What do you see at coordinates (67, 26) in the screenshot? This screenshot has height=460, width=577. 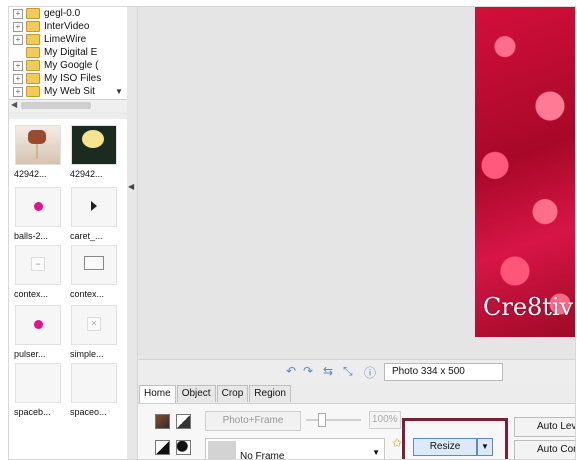 I see `tree-item-label: InterVideo` at bounding box center [67, 26].